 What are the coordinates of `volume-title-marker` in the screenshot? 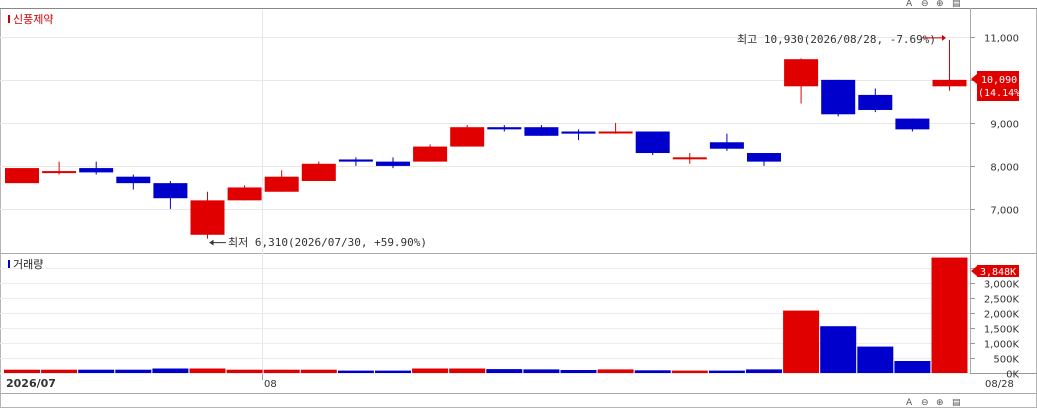 It's located at (9, 264).